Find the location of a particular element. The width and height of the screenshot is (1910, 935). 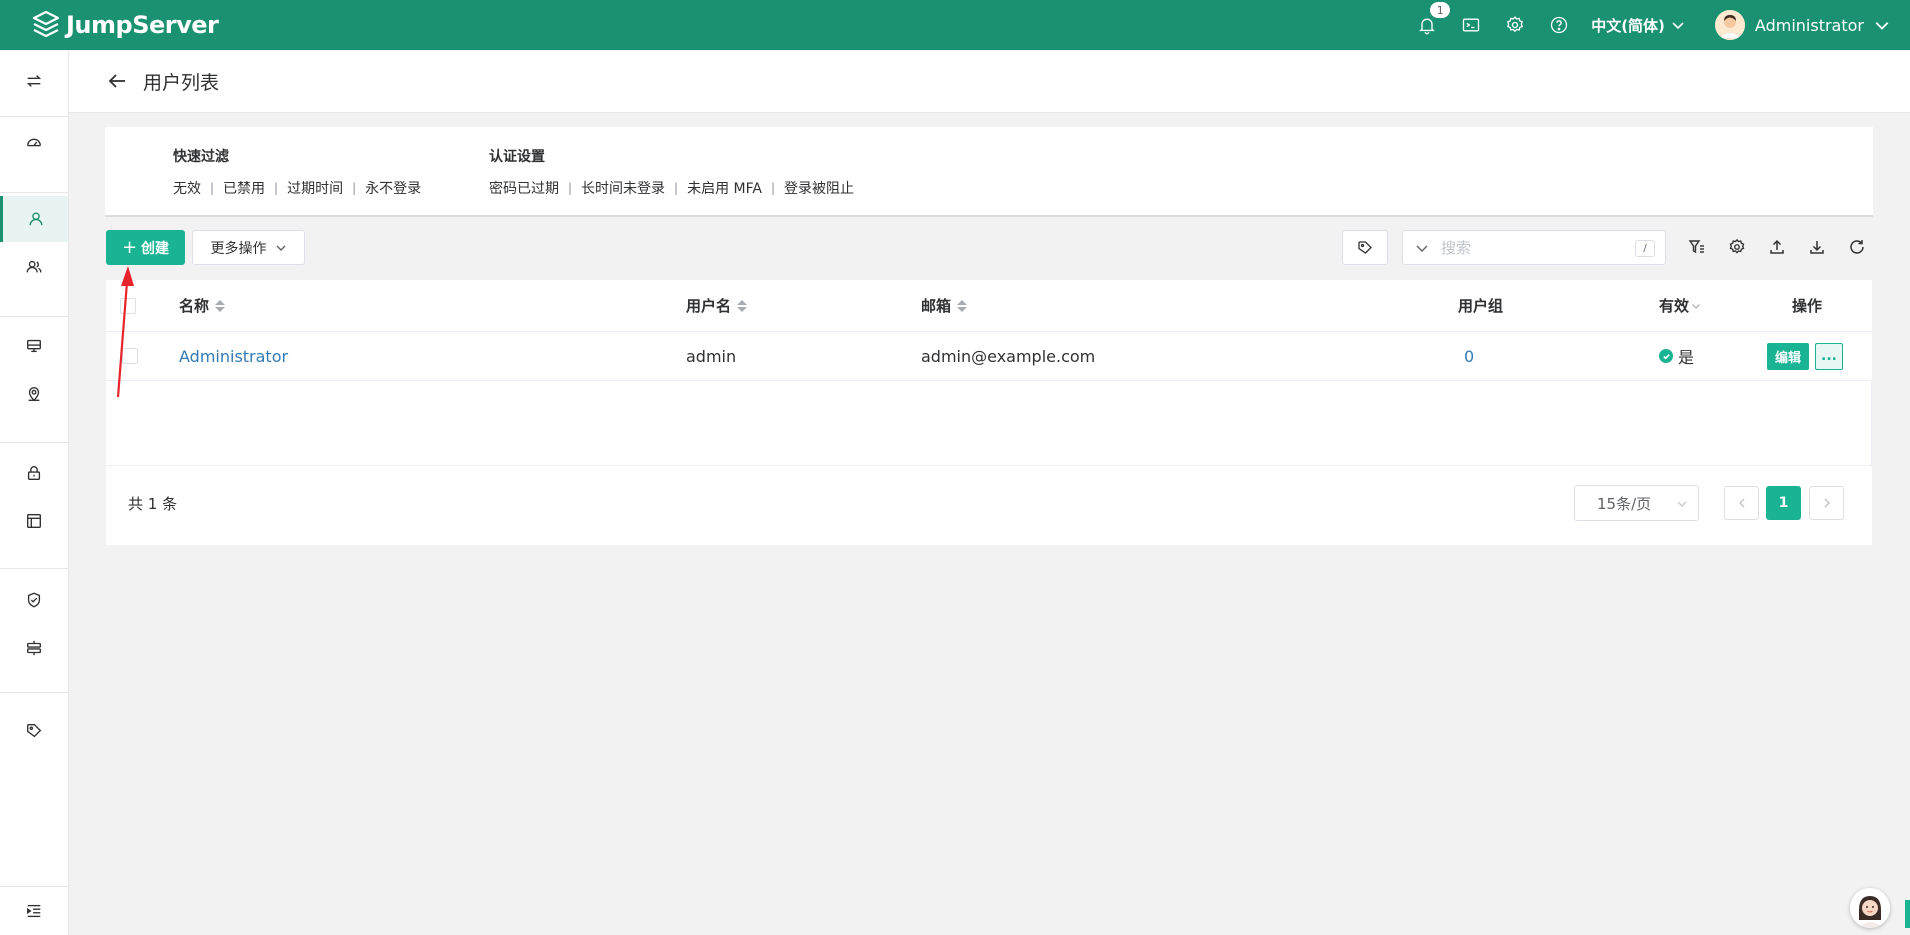

group-count-link: 0 is located at coordinates (1469, 356).